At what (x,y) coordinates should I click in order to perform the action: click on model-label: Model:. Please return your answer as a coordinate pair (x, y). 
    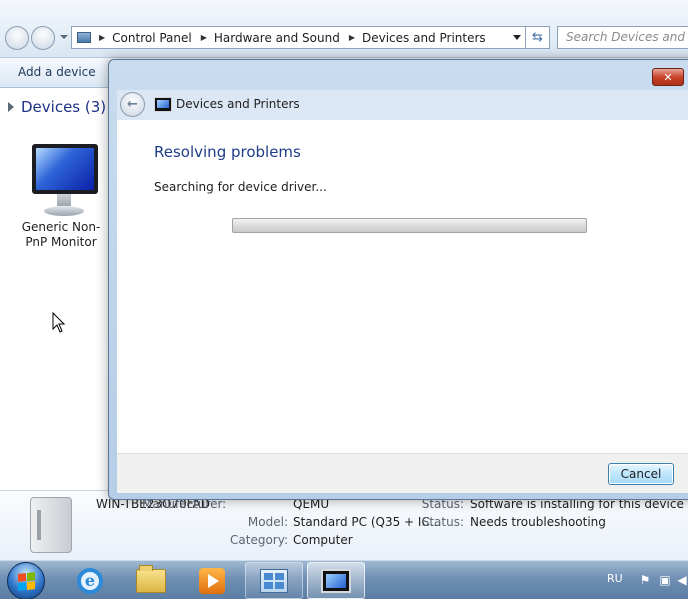
    Looking at the image, I should click on (267, 522).